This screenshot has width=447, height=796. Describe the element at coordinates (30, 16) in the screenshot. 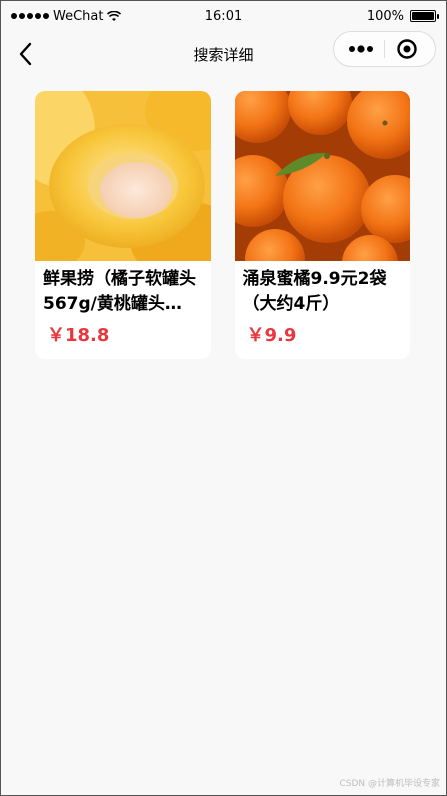

I see `signal-icon` at that location.